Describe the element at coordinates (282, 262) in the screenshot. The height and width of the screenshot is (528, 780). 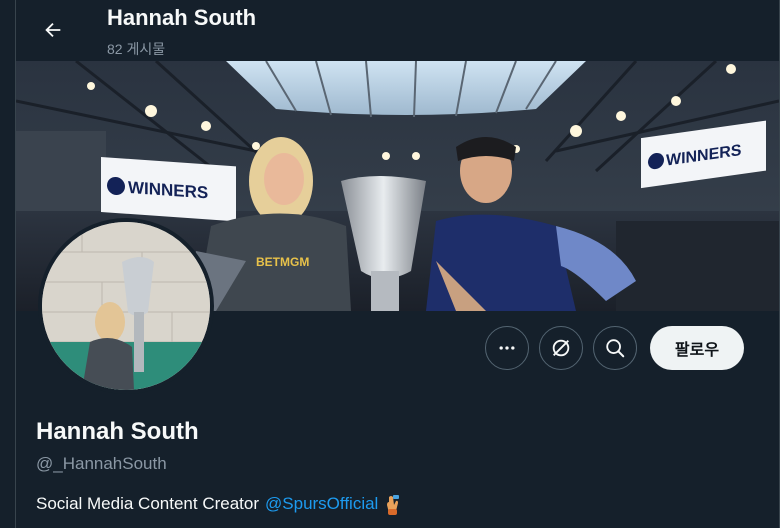
I see `shirt-logo: BETMGM` at that location.